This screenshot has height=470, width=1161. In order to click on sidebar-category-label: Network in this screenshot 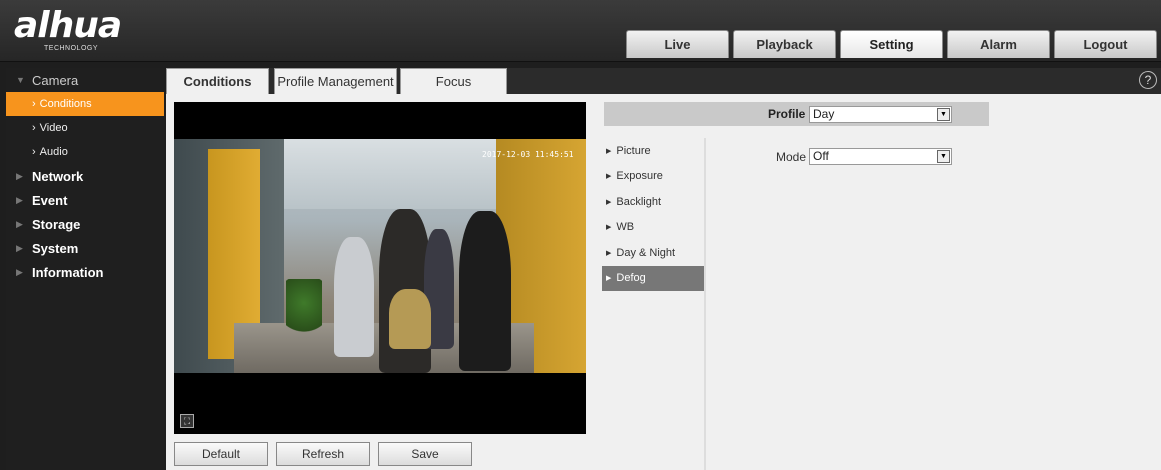, I will do `click(58, 176)`.